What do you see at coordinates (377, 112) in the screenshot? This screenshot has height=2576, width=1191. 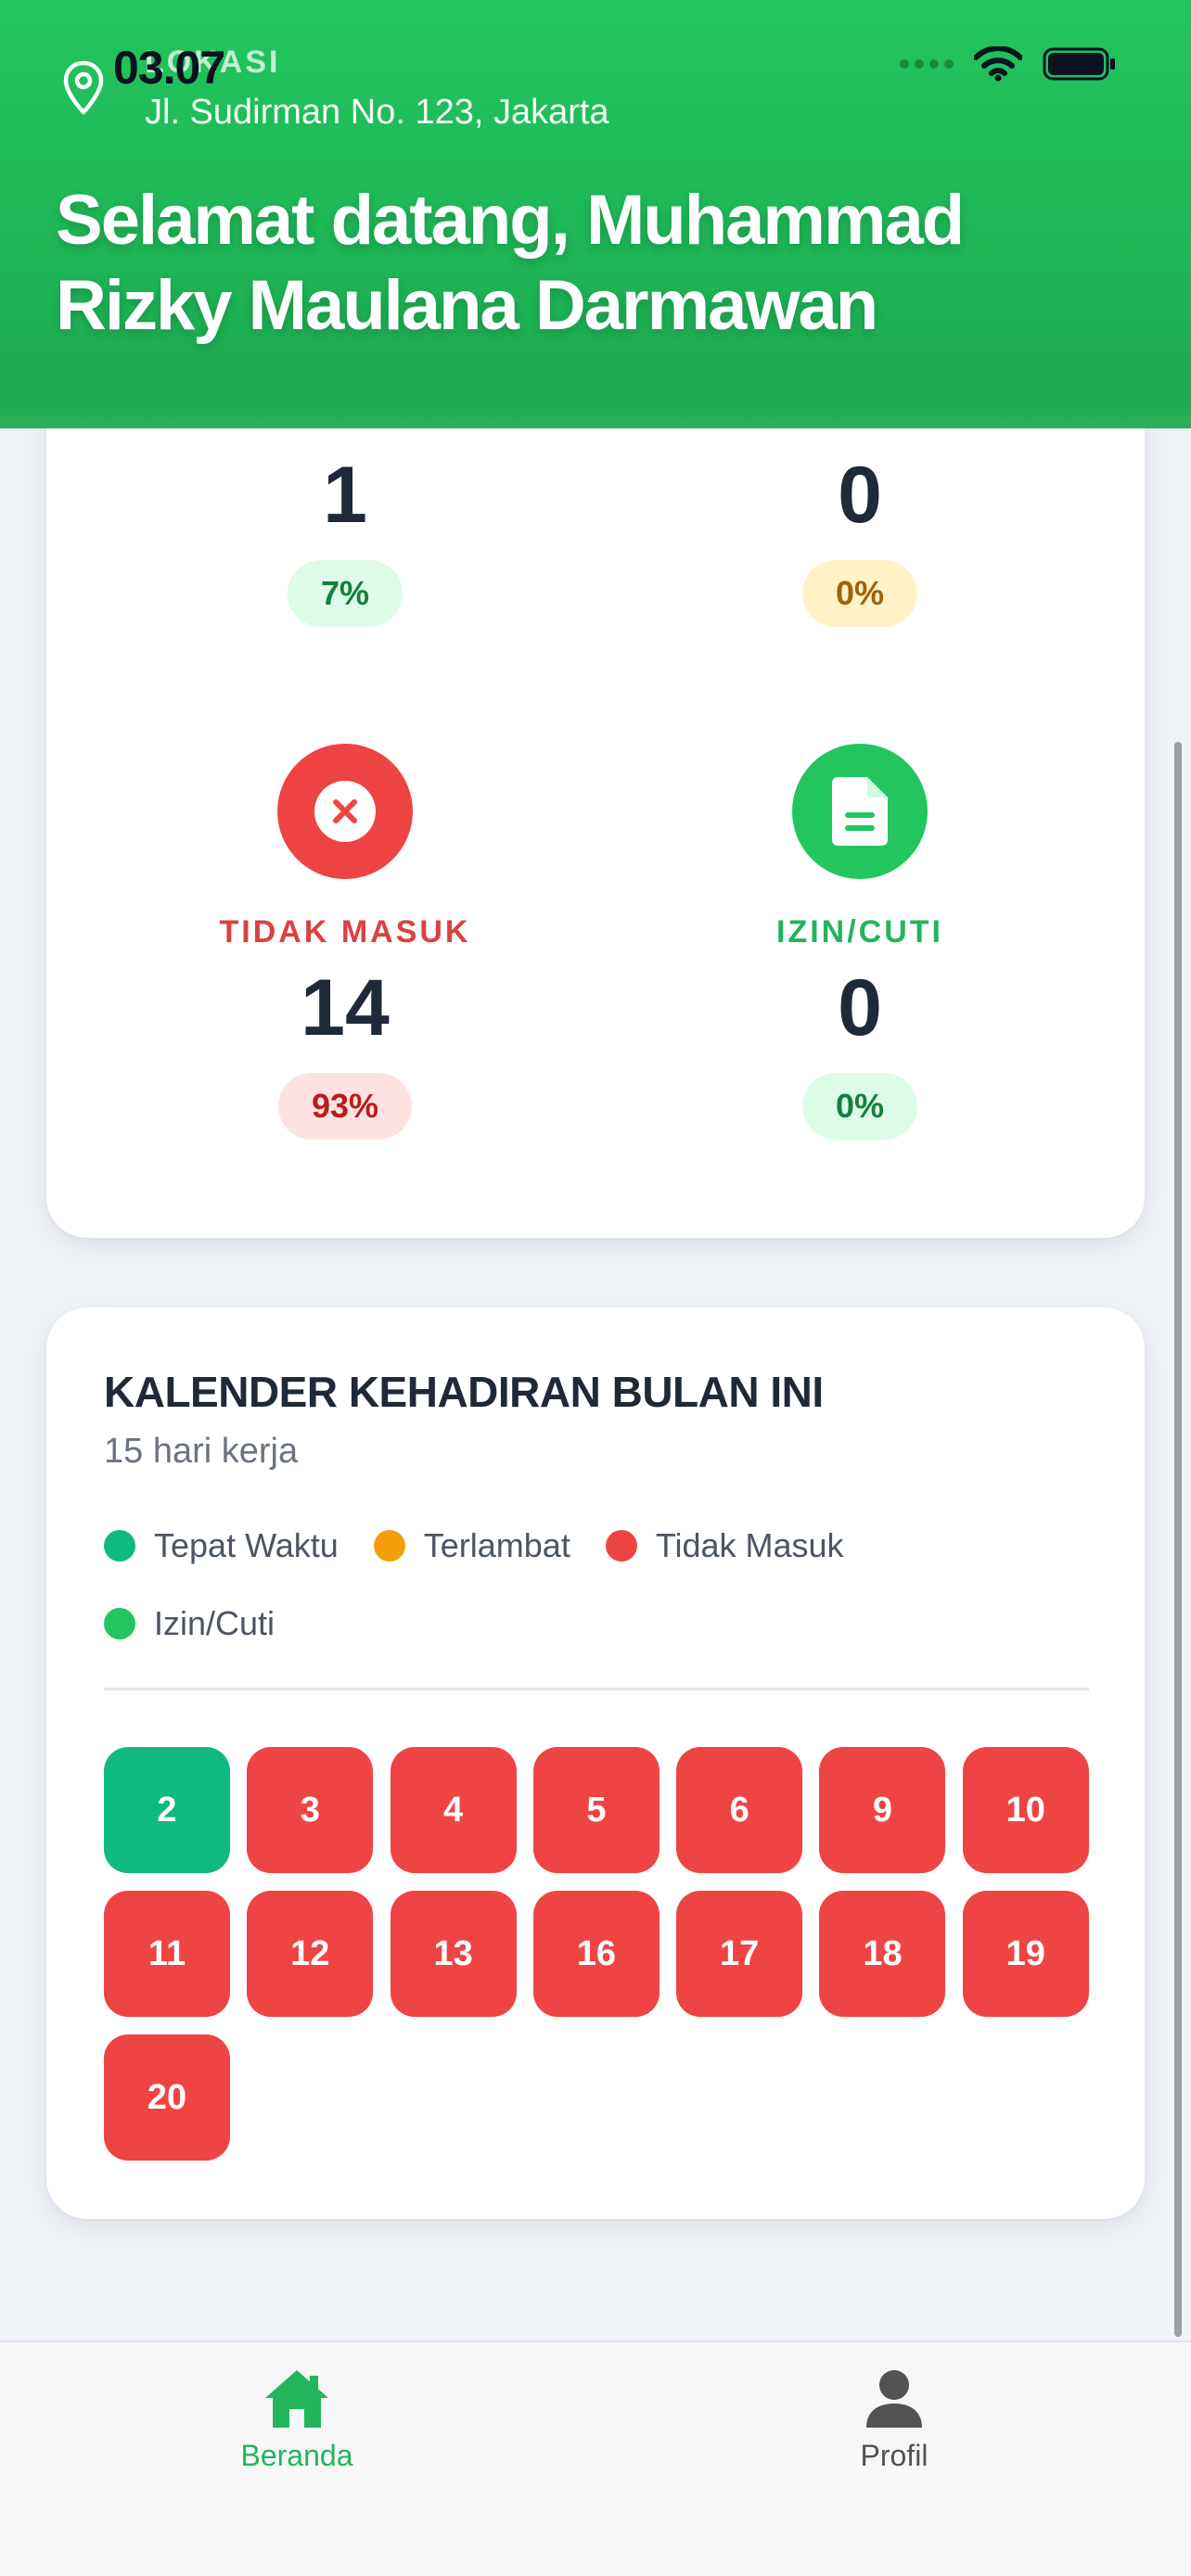 I see `location-address: Jl. Sudirman No. 123, Jakarta` at bounding box center [377, 112].